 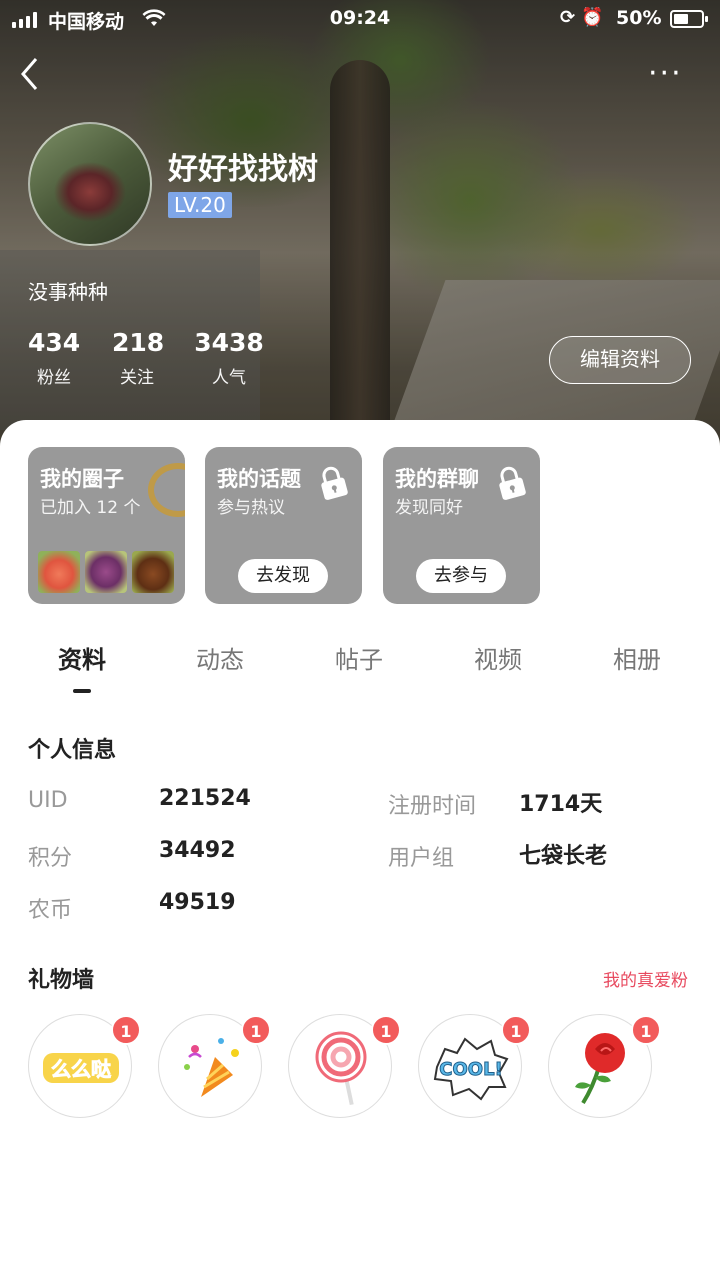 What do you see at coordinates (689, 19) in the screenshot?
I see `battery-icon` at bounding box center [689, 19].